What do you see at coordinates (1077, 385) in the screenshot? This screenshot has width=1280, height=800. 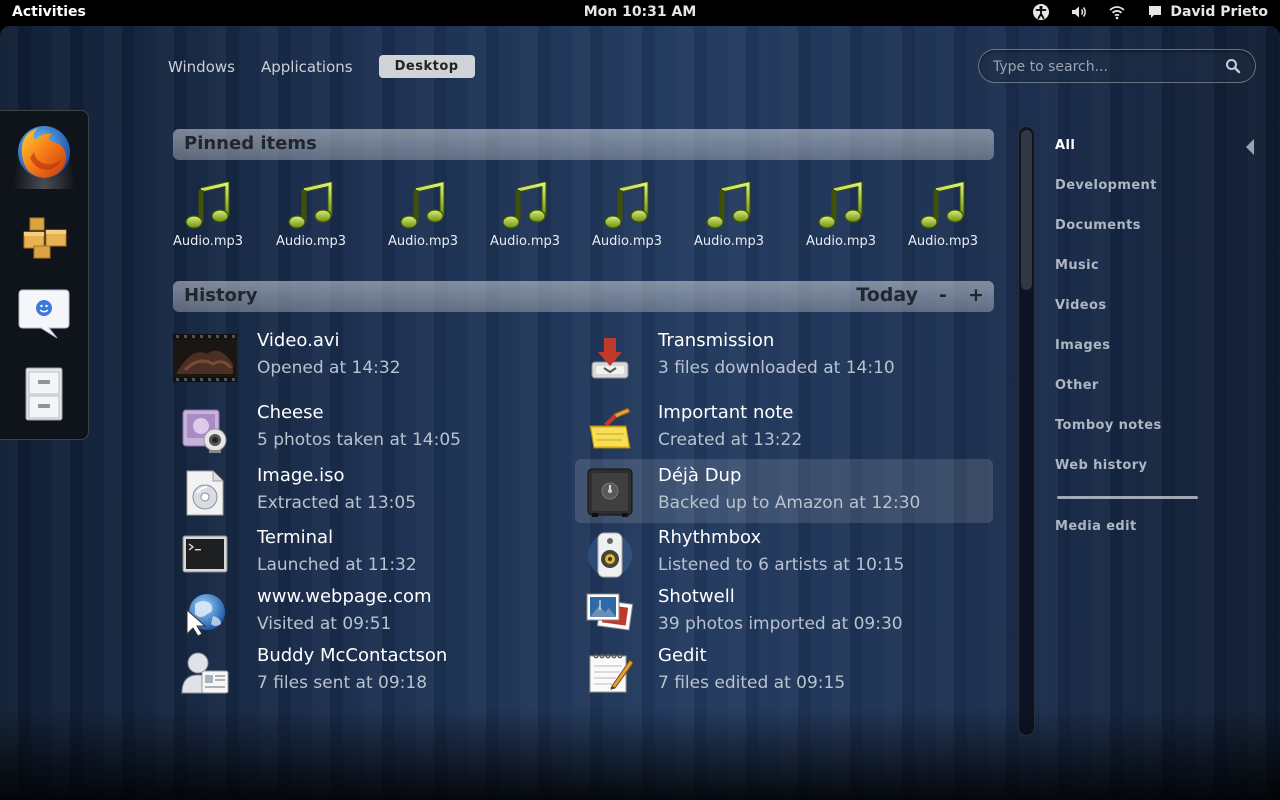 I see `category-other: Other` at bounding box center [1077, 385].